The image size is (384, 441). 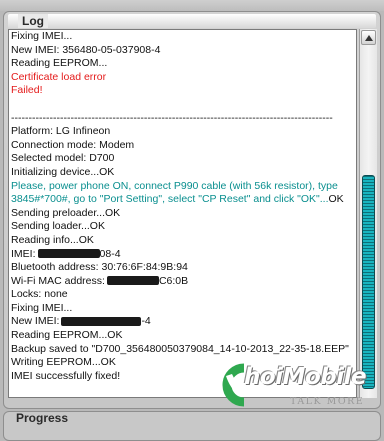 What do you see at coordinates (39, 294) in the screenshot?
I see `log-line-text: Locks: none` at bounding box center [39, 294].